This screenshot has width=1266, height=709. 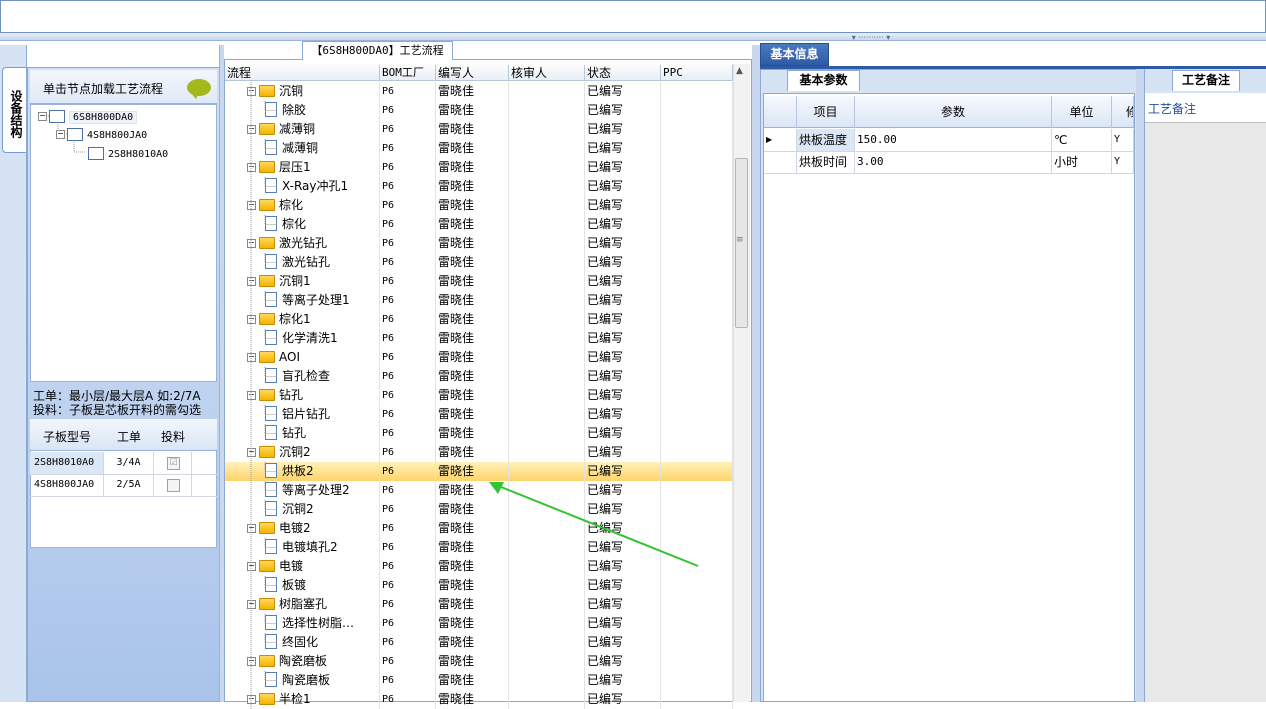 I want to click on cell-step: − 减薄铜, so click(x=302, y=129).